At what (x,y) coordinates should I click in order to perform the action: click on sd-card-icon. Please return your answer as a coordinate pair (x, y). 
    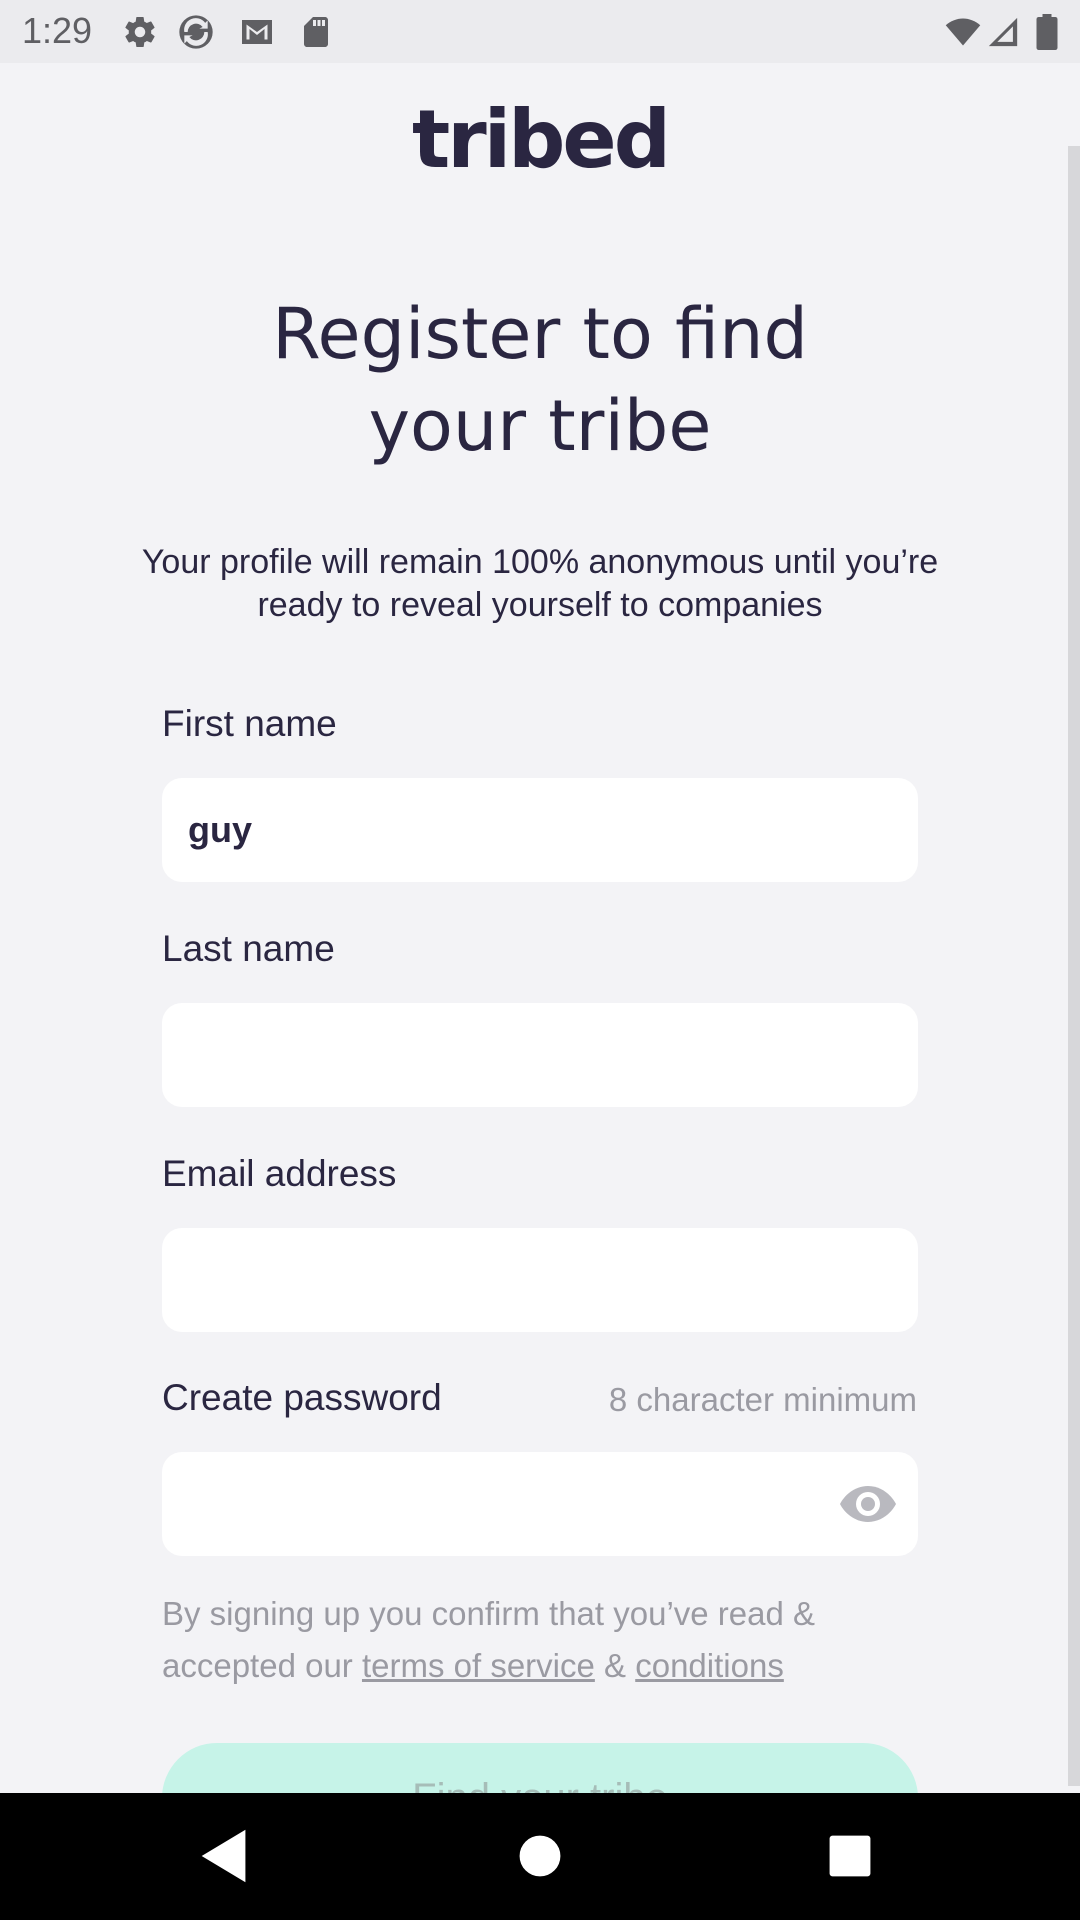
    Looking at the image, I should click on (316, 32).